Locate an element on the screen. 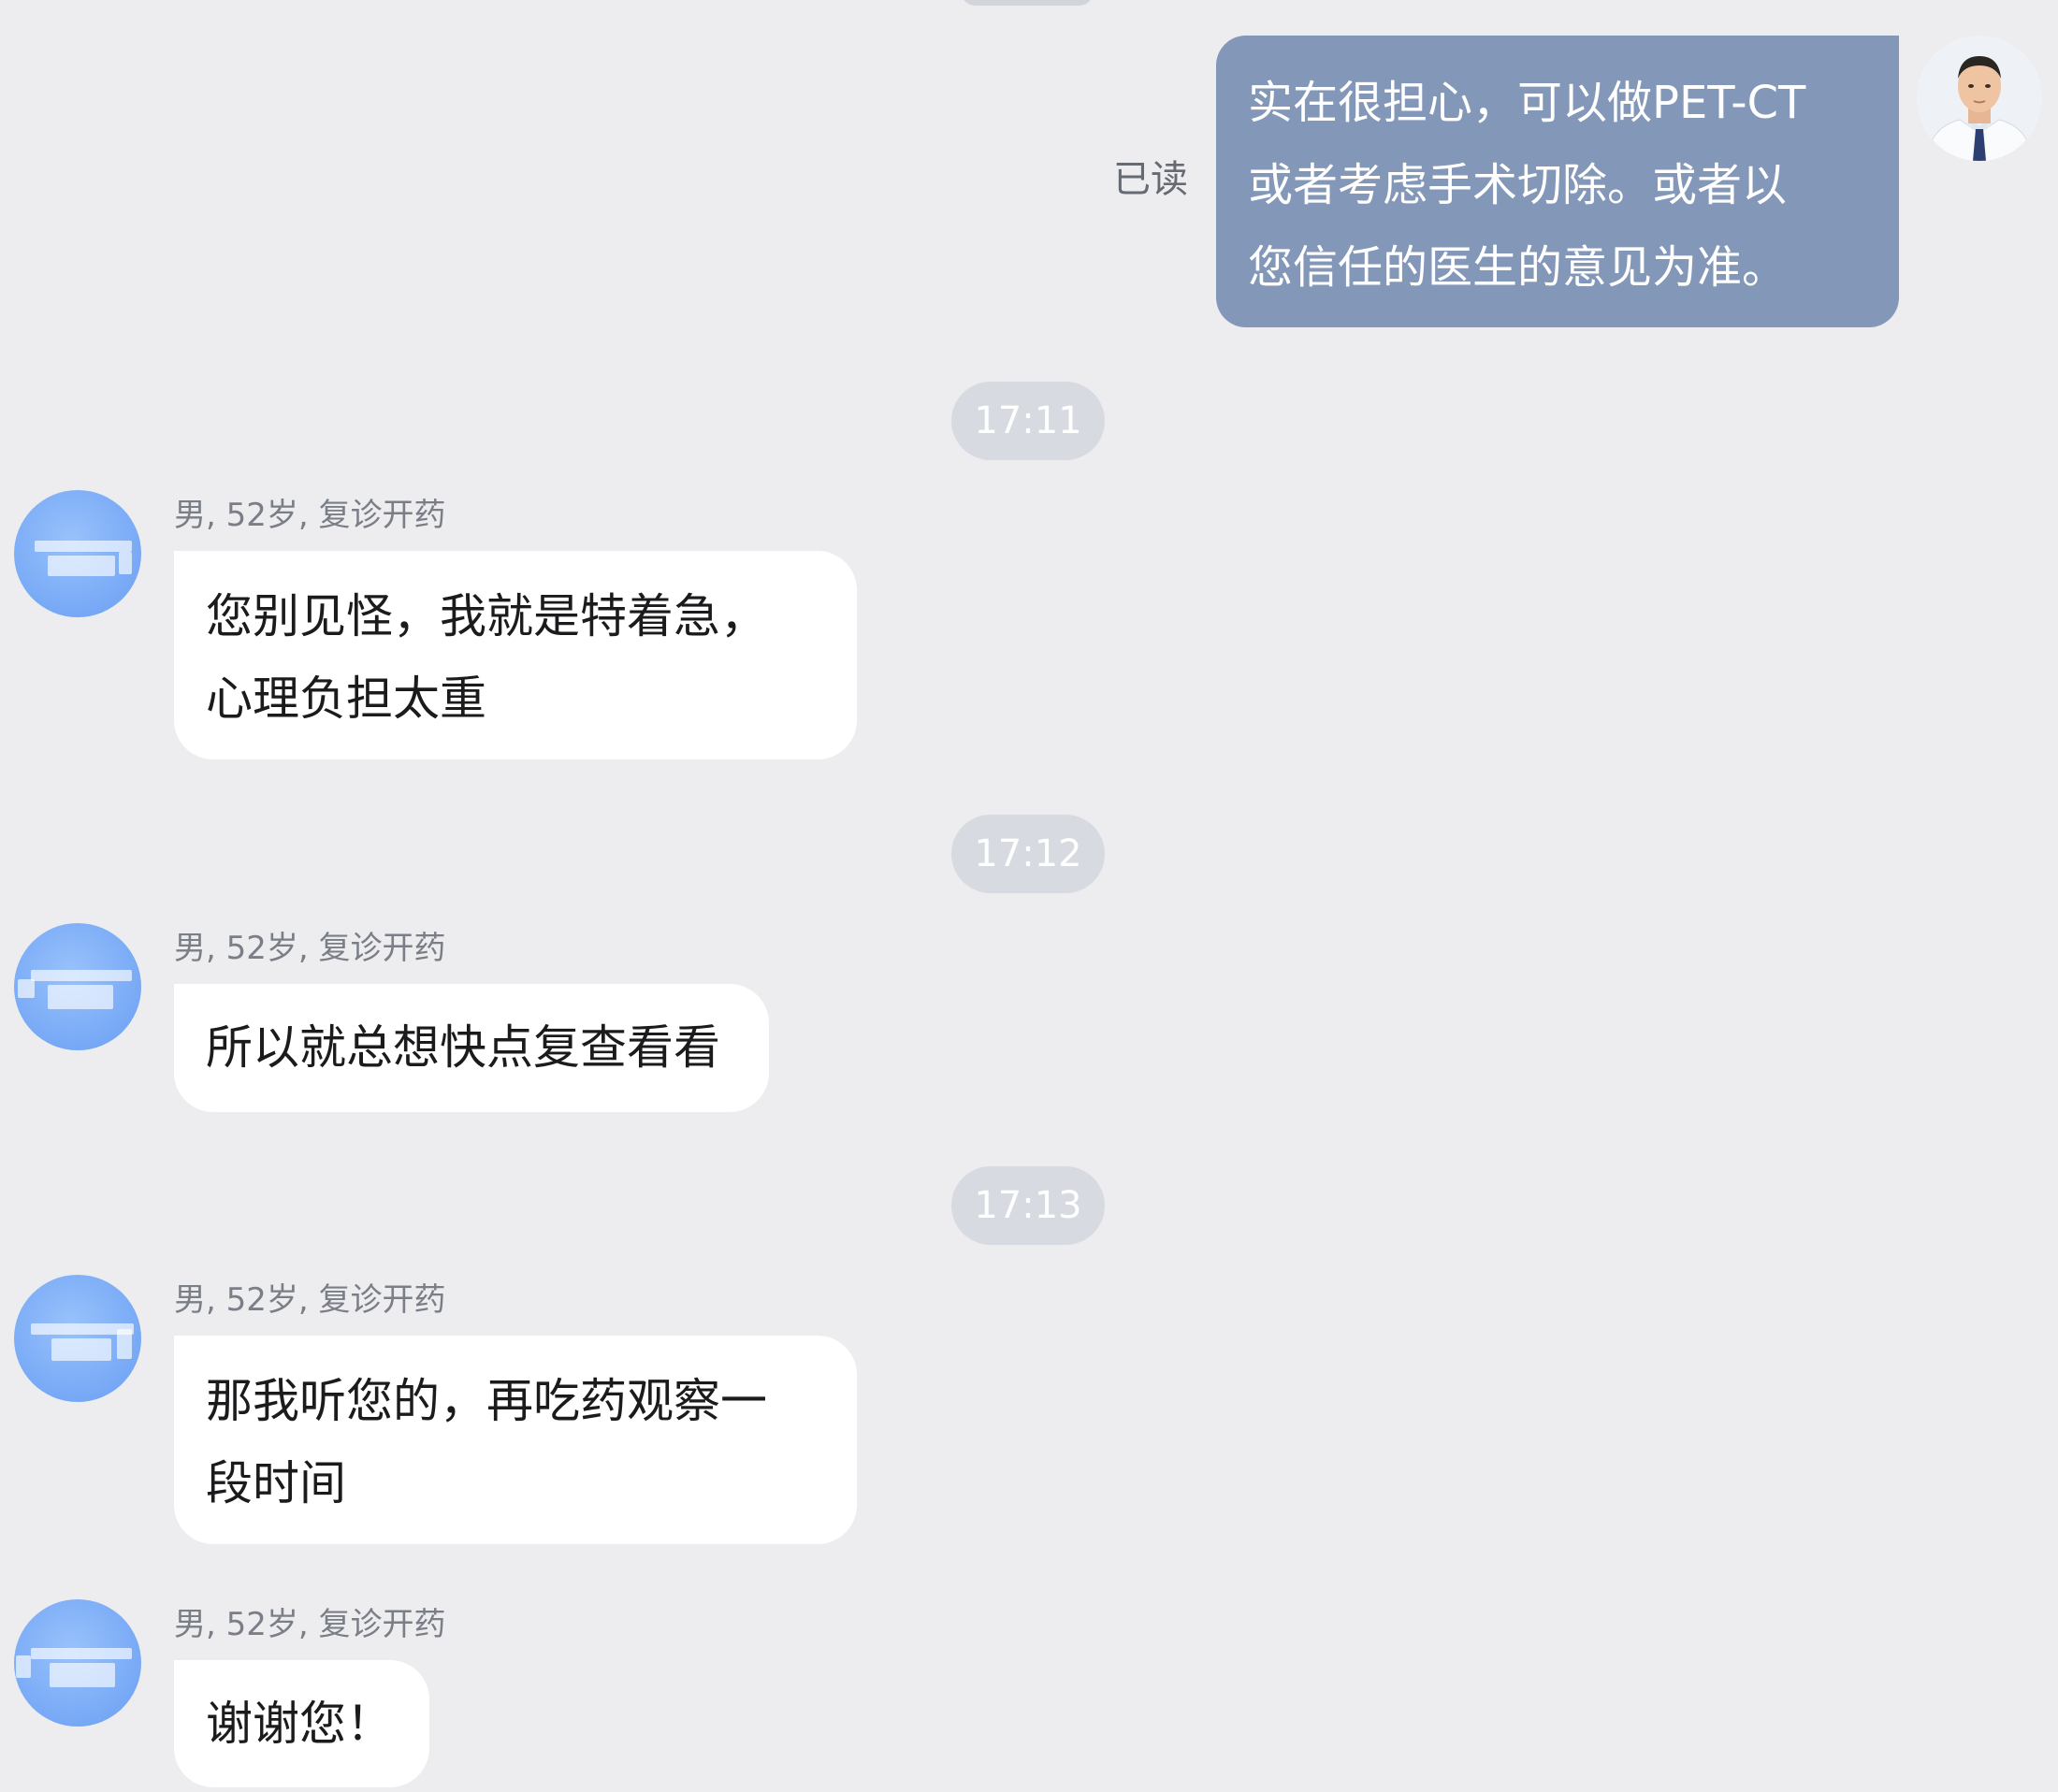 The width and height of the screenshot is (2058, 1792). timestamp-pill: 17:12 is located at coordinates (1028, 854).